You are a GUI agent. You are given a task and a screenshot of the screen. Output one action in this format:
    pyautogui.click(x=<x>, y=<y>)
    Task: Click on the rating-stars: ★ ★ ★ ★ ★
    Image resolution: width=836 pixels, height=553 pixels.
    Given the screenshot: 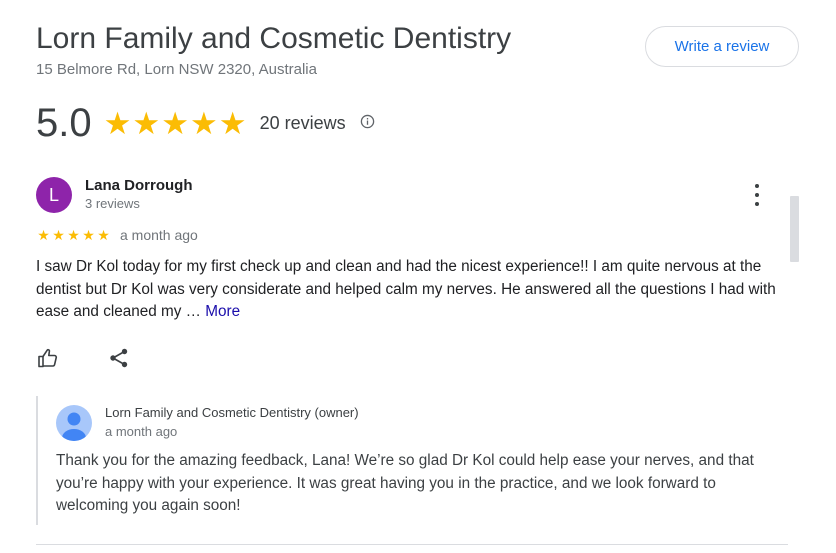 What is the action you would take?
    pyautogui.click(x=175, y=123)
    